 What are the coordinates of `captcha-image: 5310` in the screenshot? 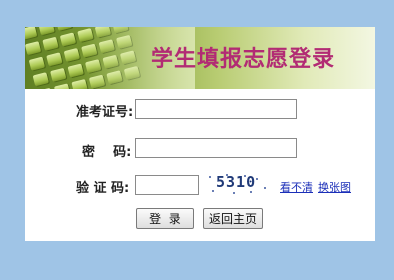 It's located at (238, 184).